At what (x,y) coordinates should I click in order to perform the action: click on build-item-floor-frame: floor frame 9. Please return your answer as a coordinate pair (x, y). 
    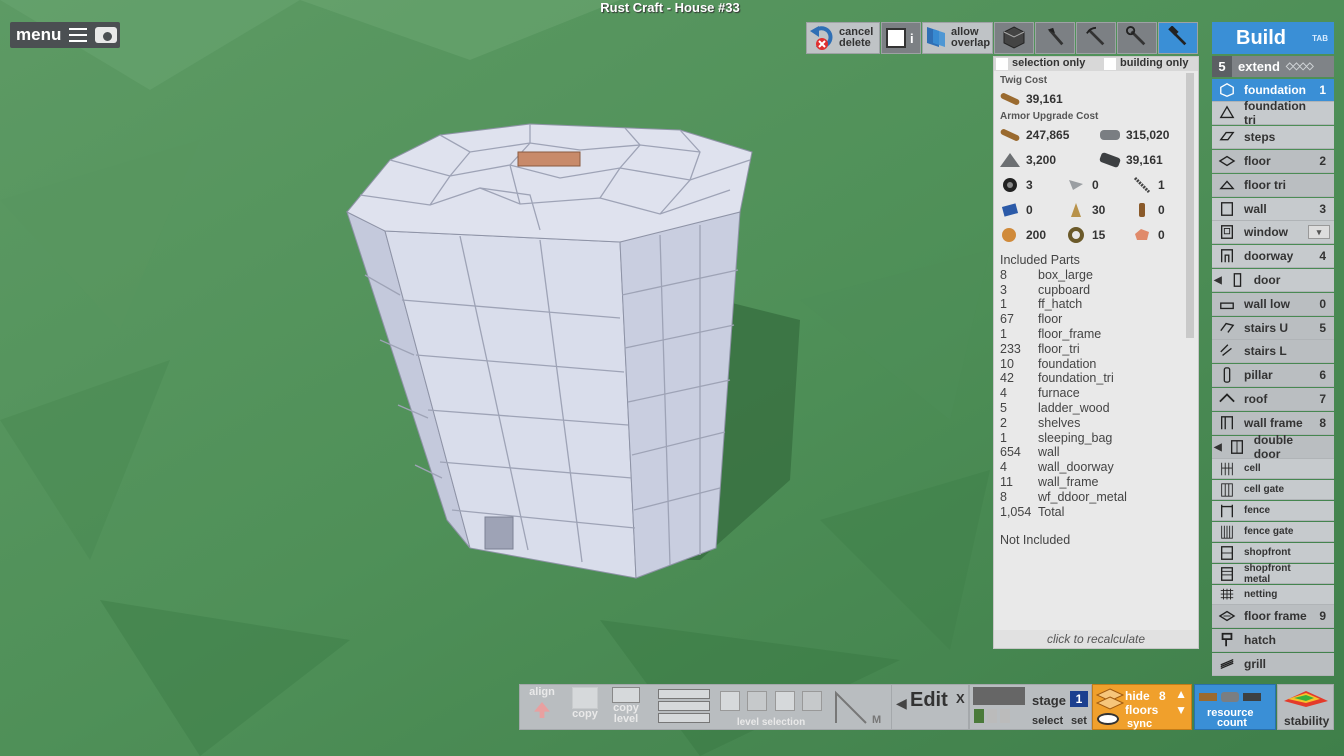
    Looking at the image, I should click on (1273, 616).